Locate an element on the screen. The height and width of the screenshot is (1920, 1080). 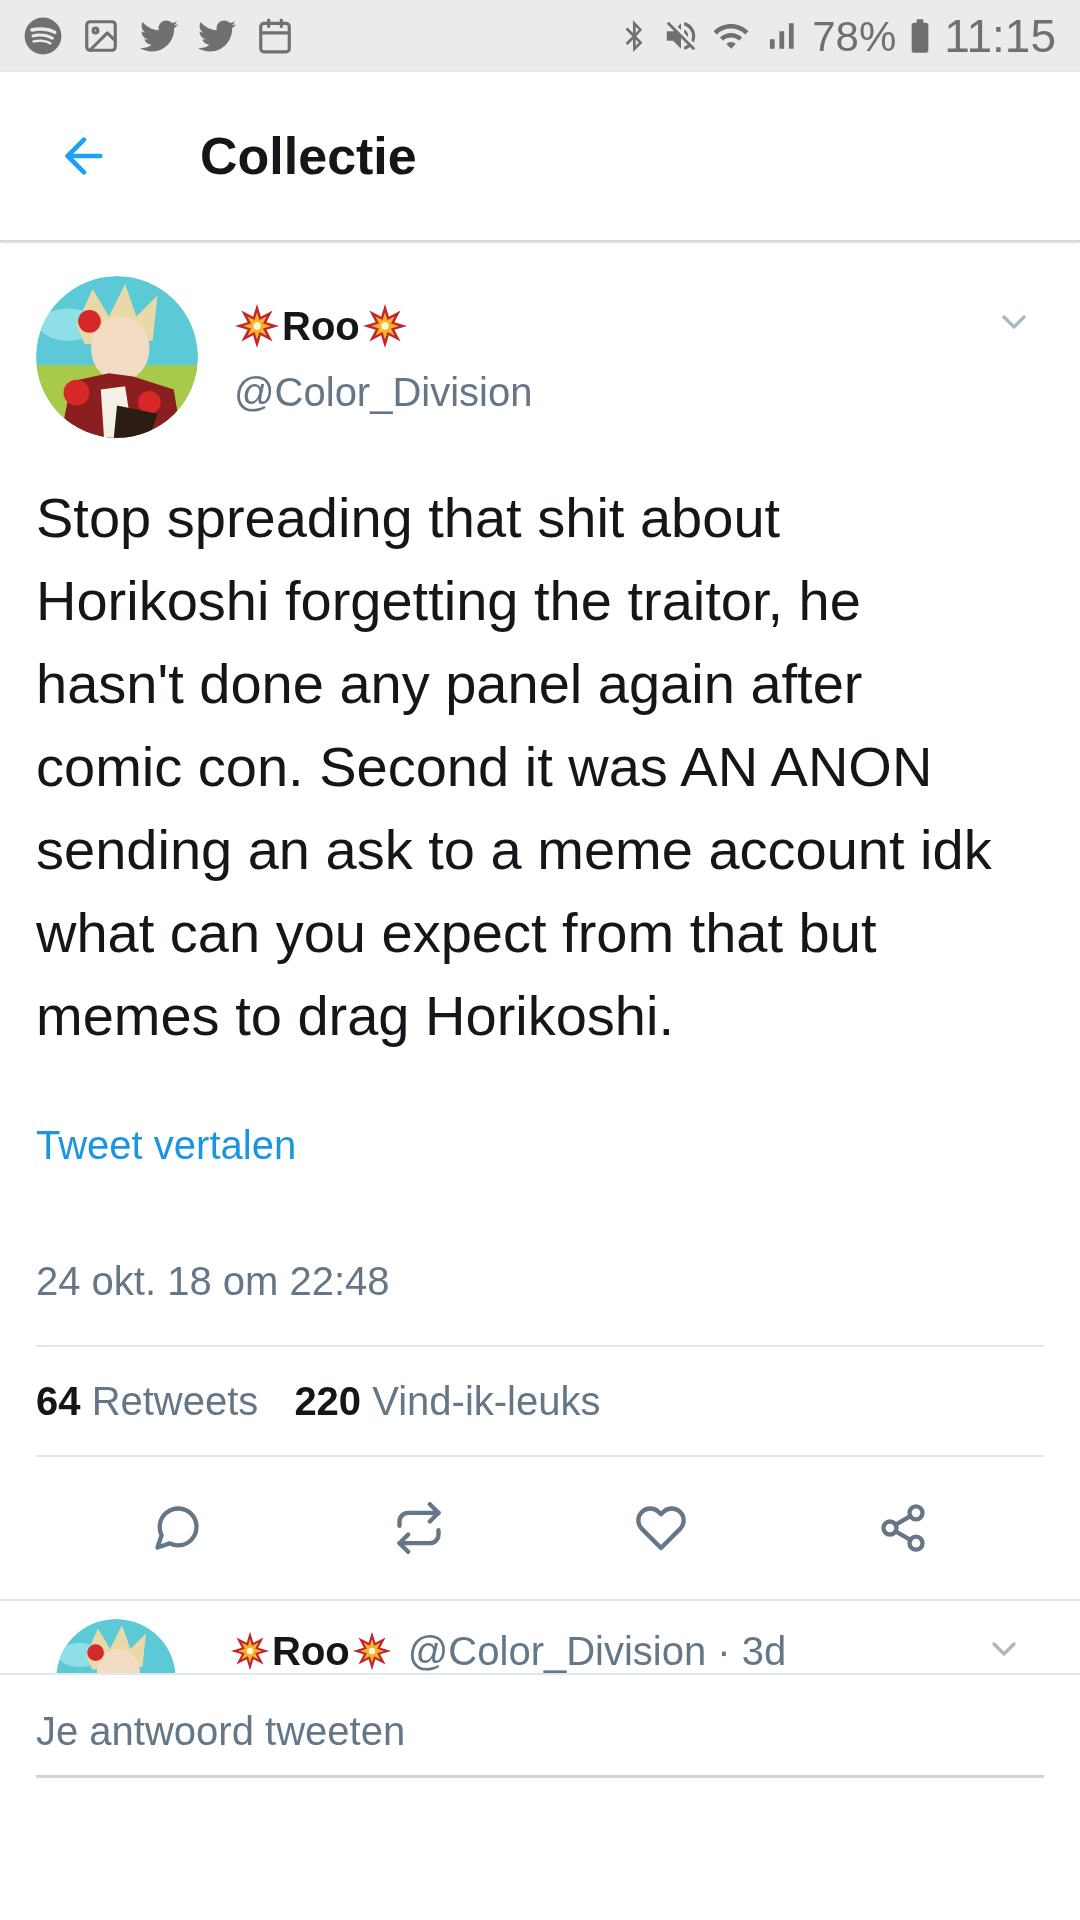
reply-author-name: Roo is located at coordinates (311, 1650).